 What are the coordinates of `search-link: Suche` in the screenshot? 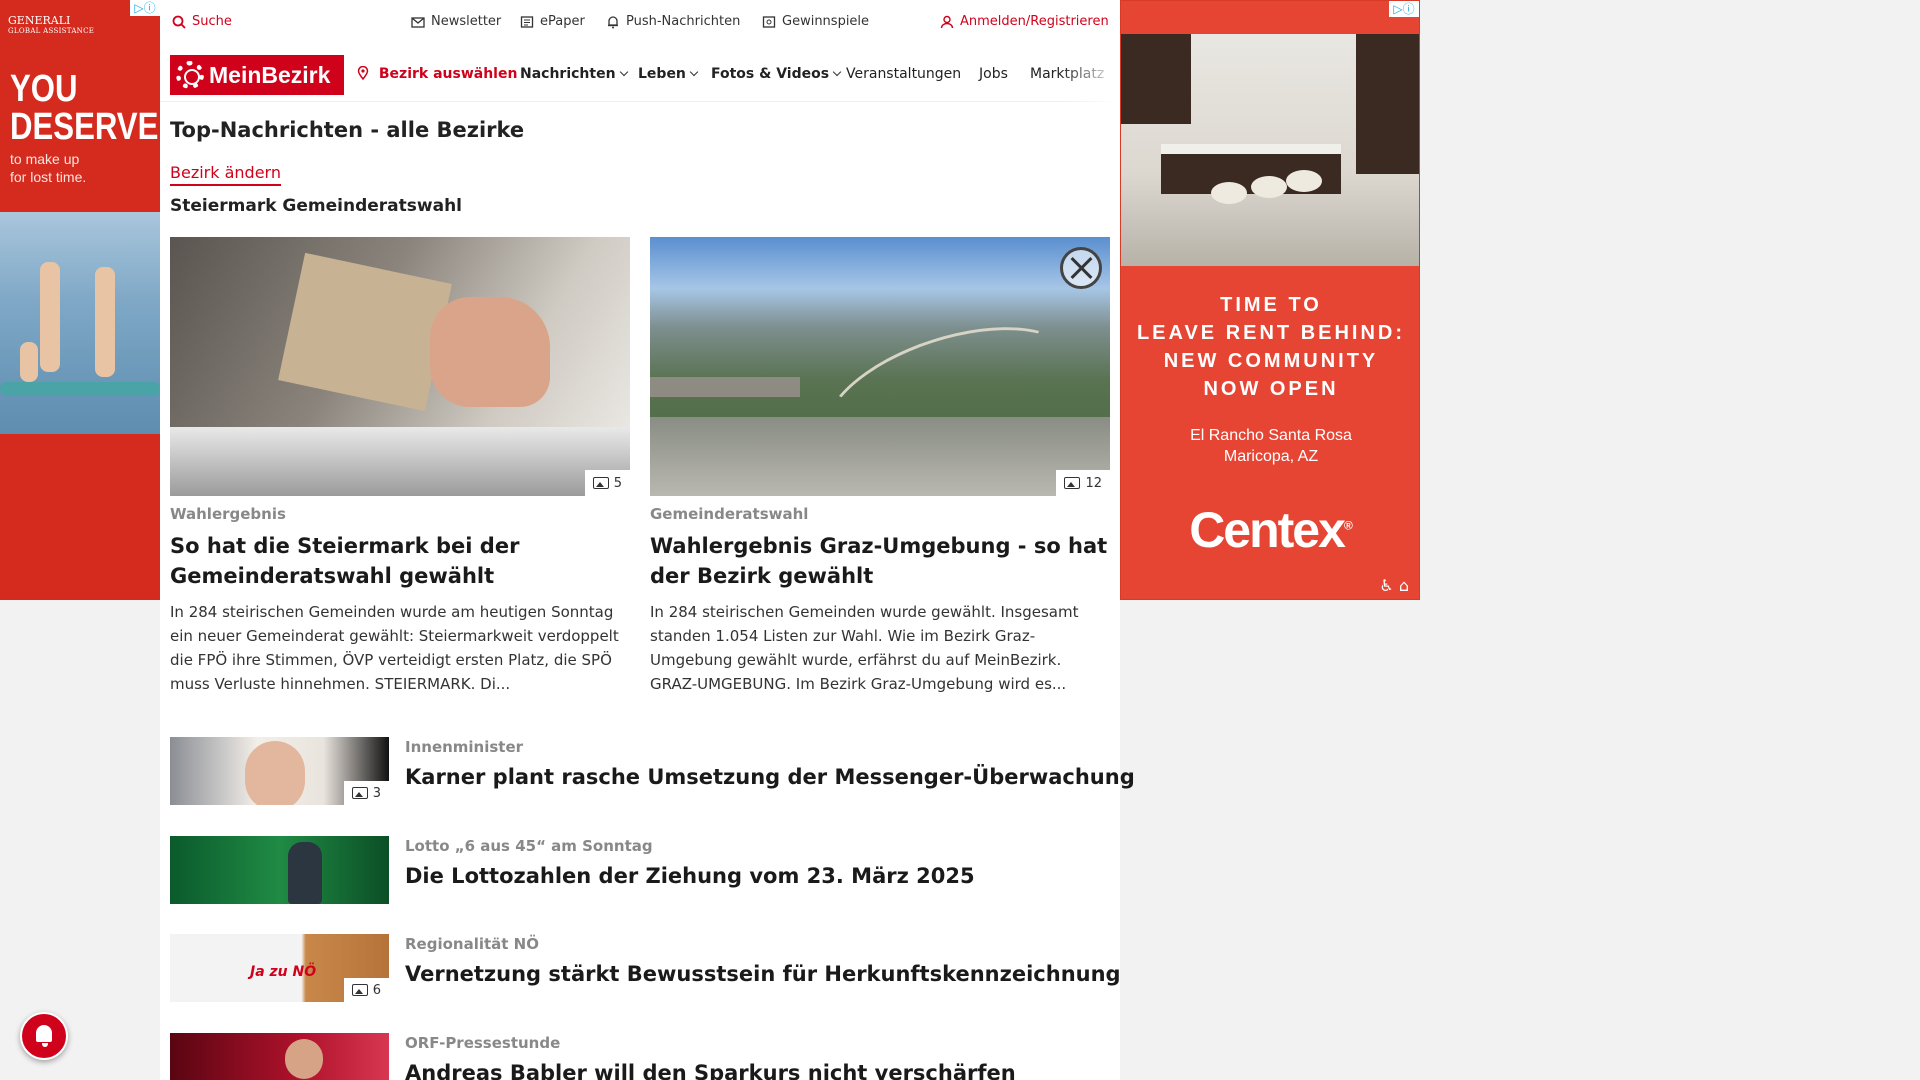 It's located at (202, 21).